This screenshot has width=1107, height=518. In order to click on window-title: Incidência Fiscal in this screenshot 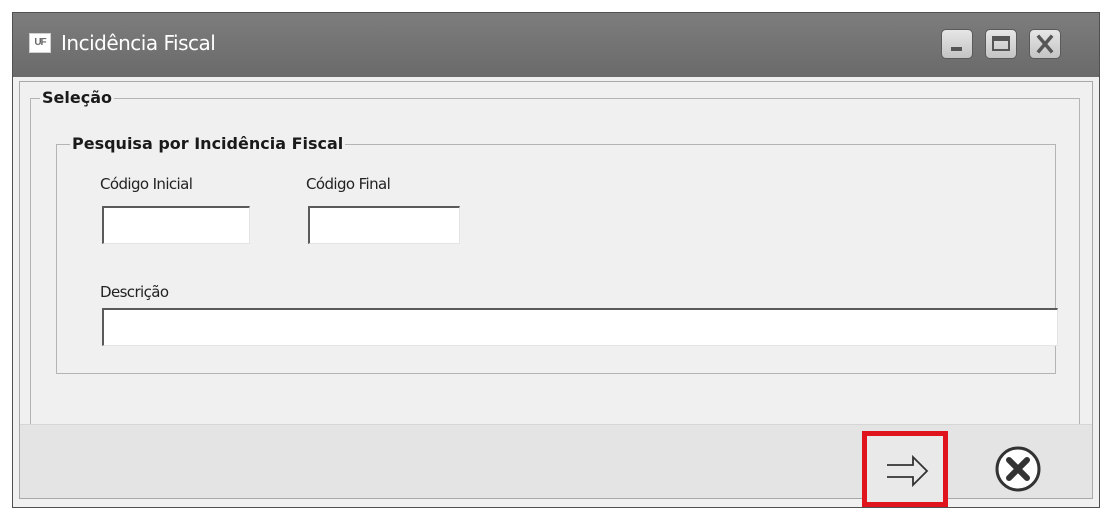, I will do `click(138, 43)`.